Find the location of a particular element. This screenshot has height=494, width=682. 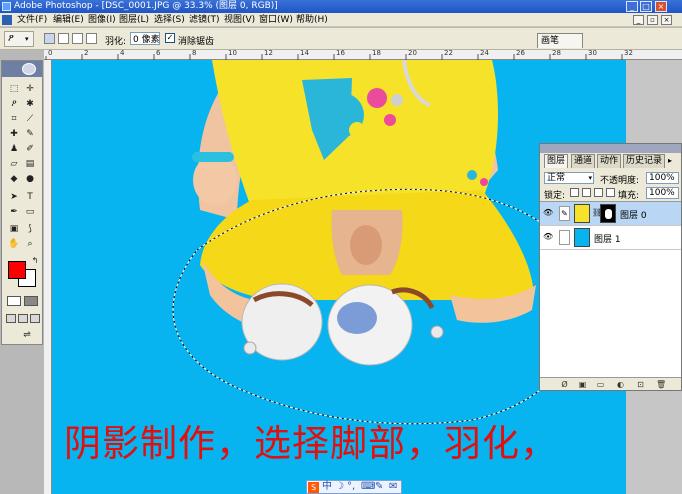

tab-layers: 图层 is located at coordinates (556, 161).